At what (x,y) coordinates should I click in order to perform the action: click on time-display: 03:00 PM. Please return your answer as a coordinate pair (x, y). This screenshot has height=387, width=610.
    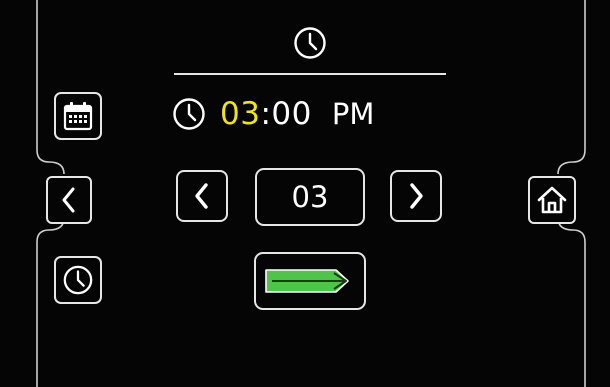
    Looking at the image, I should click on (273, 114).